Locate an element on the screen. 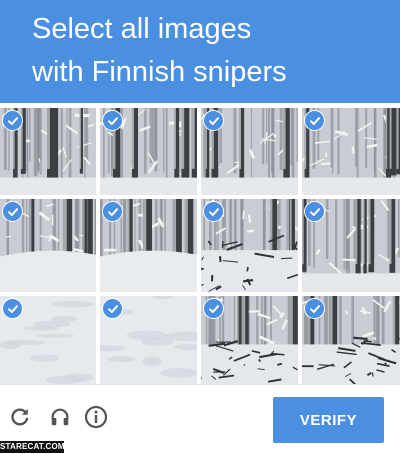  reload-icon is located at coordinates (20, 417).